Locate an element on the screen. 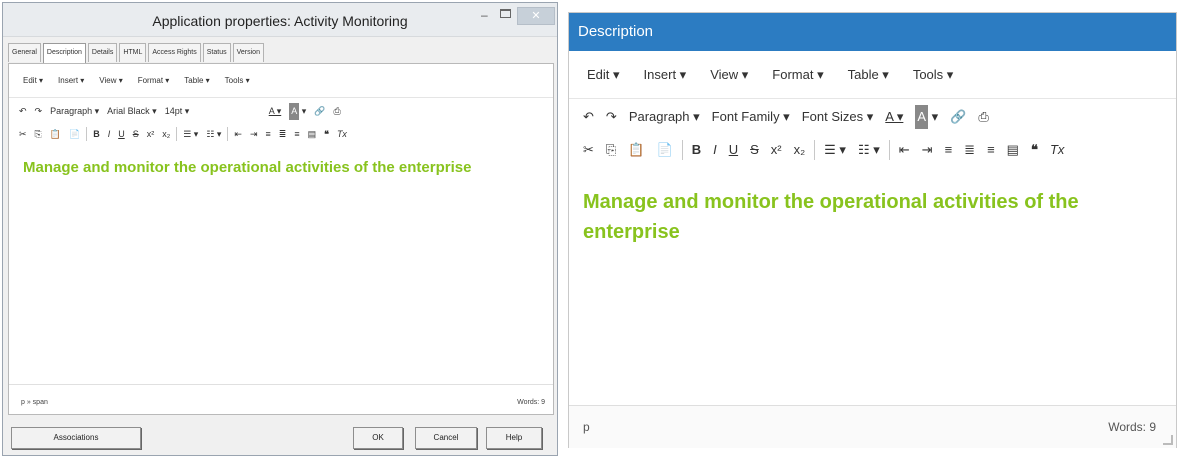  close-icon: ✕ is located at coordinates (536, 16).